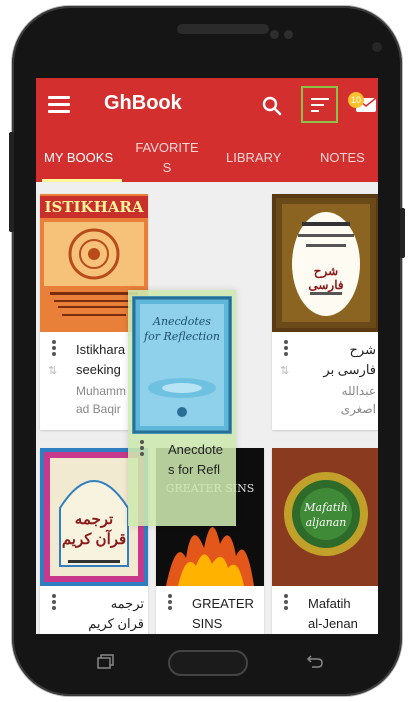  Describe the element at coordinates (182, 365) in the screenshot. I see `book-cover-anecdotes: Anecdotes for Reflection` at that location.